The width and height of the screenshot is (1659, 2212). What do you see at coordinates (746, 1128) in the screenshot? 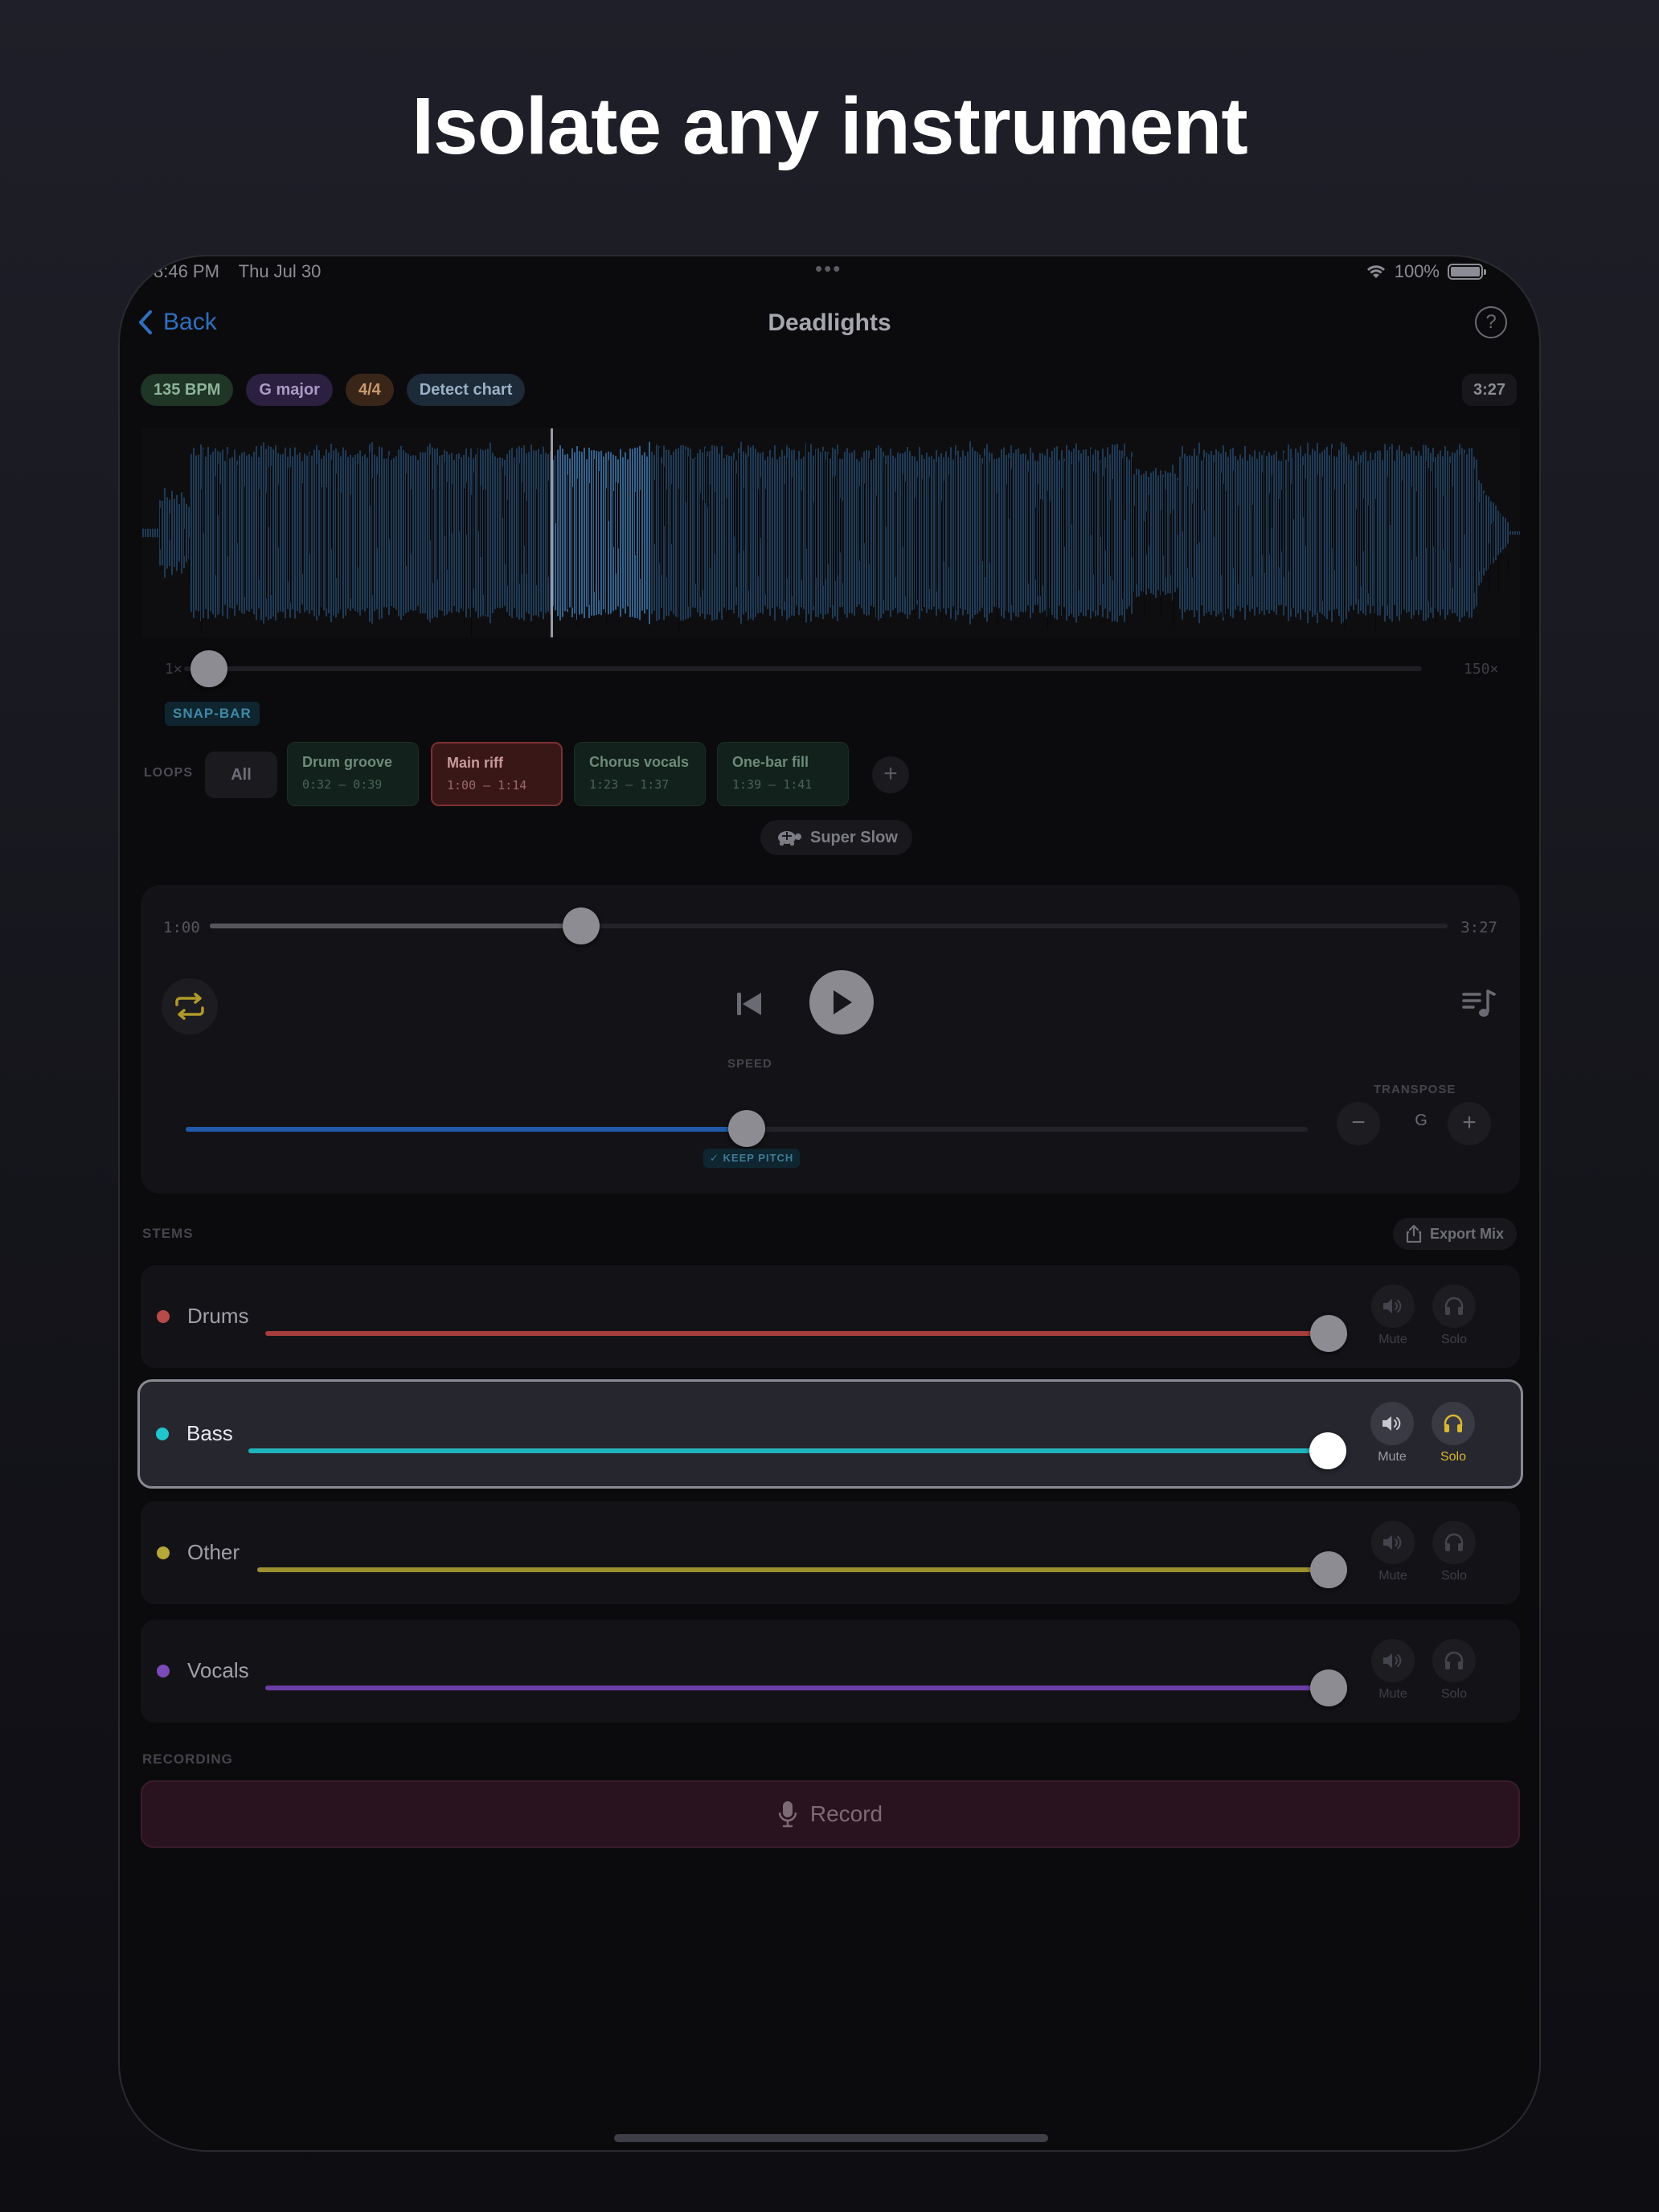
I see `speed-knob` at bounding box center [746, 1128].